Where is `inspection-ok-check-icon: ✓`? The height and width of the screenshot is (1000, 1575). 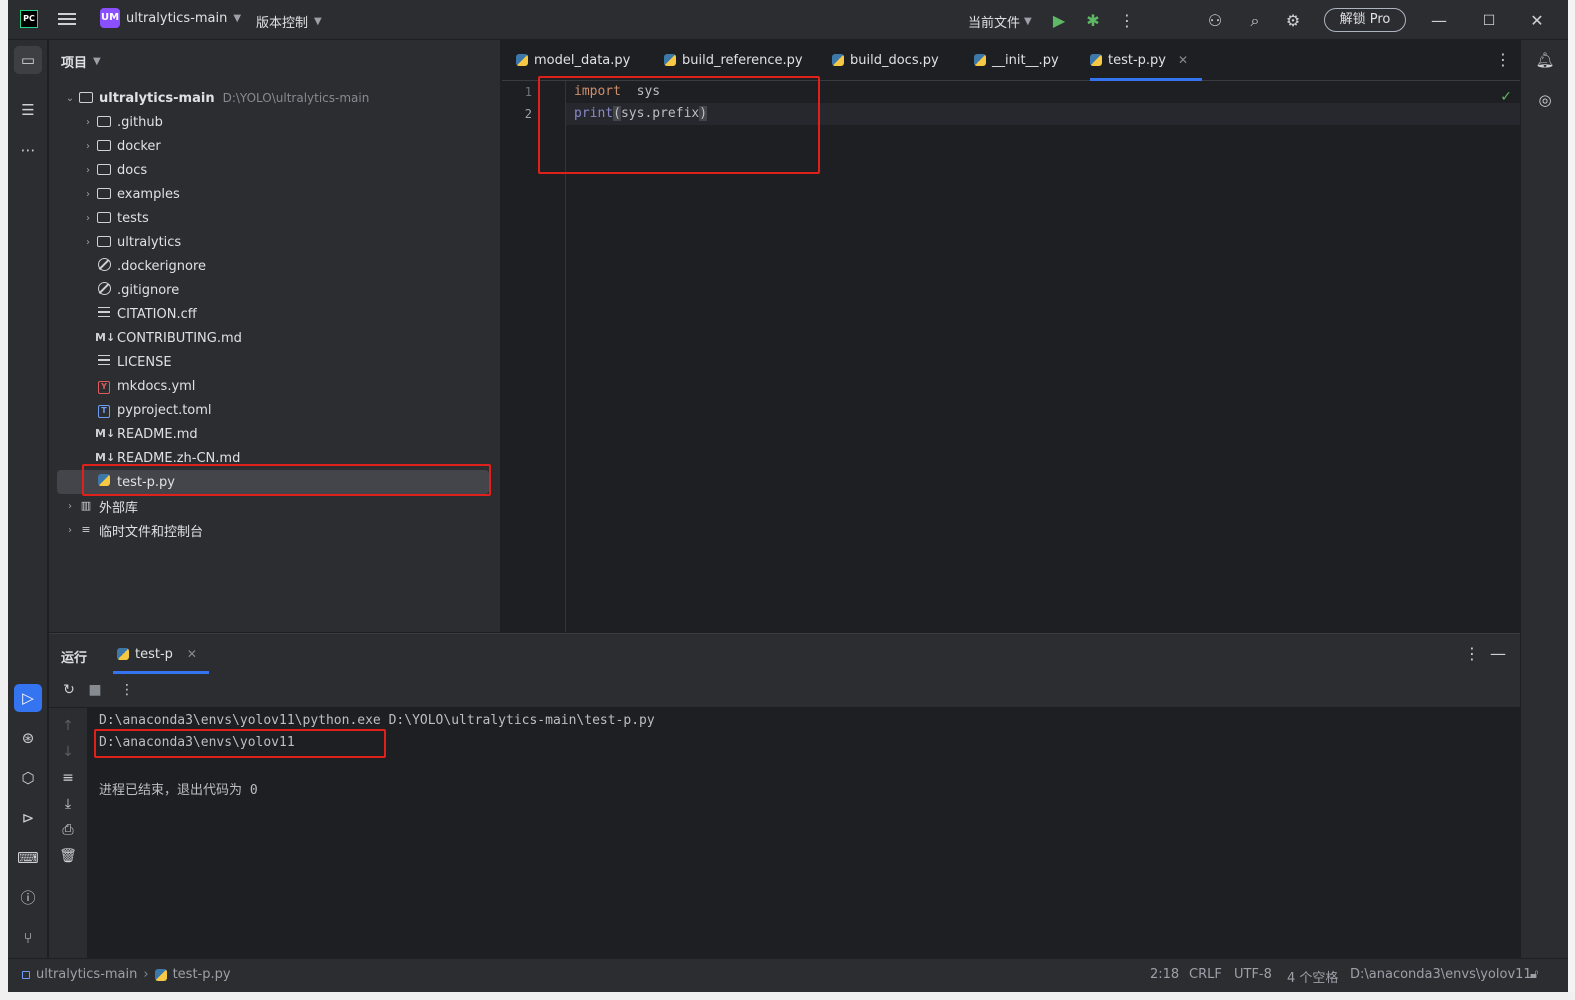
inspection-ok-check-icon: ✓ is located at coordinates (1506, 97).